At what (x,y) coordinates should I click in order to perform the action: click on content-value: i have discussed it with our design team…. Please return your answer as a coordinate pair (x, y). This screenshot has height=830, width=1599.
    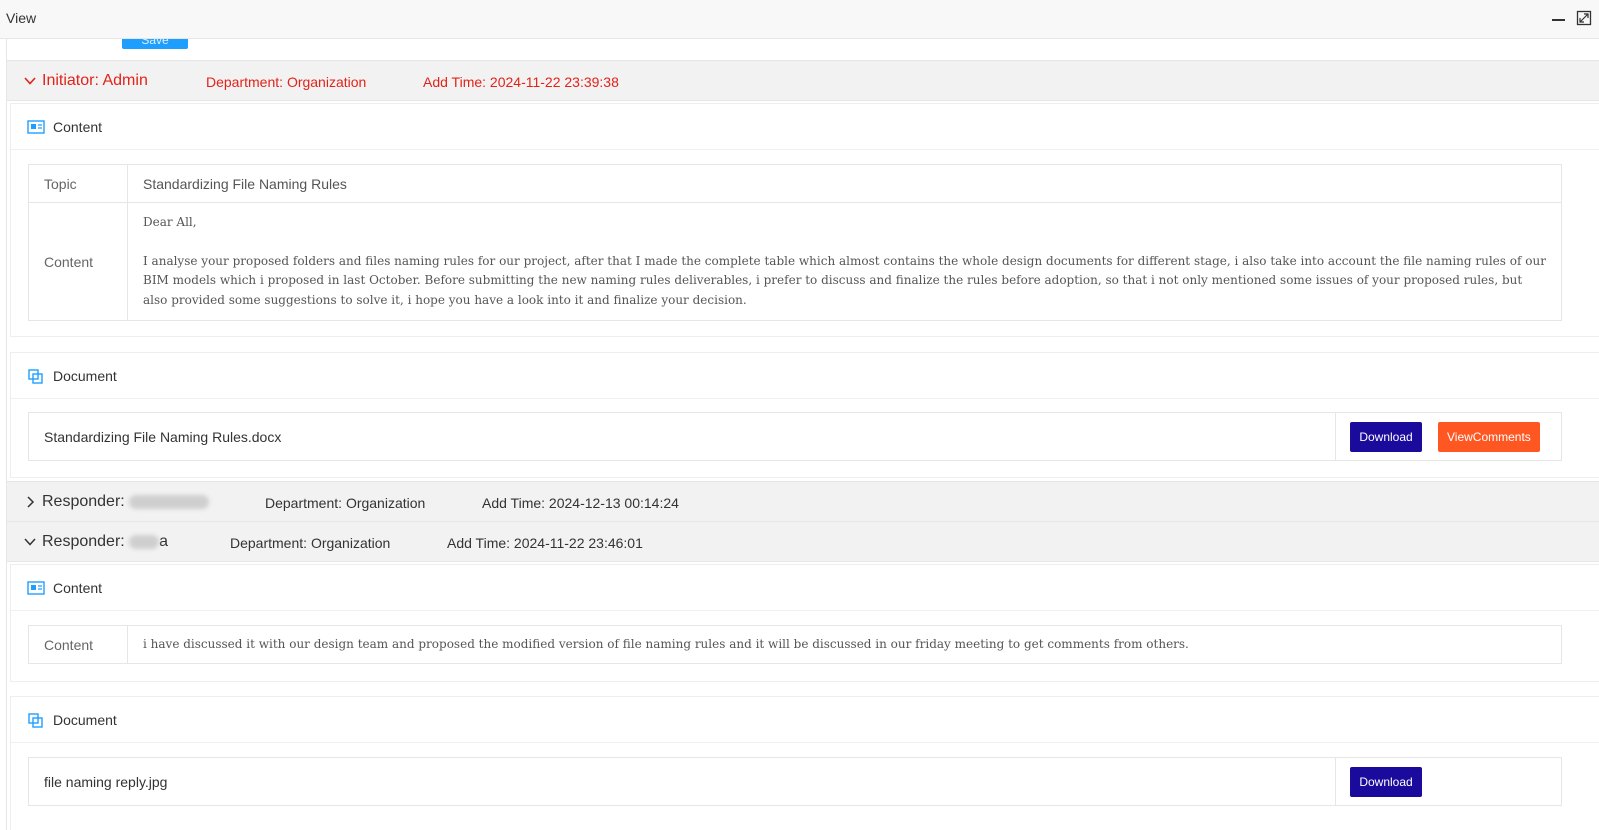
    Looking at the image, I should click on (844, 644).